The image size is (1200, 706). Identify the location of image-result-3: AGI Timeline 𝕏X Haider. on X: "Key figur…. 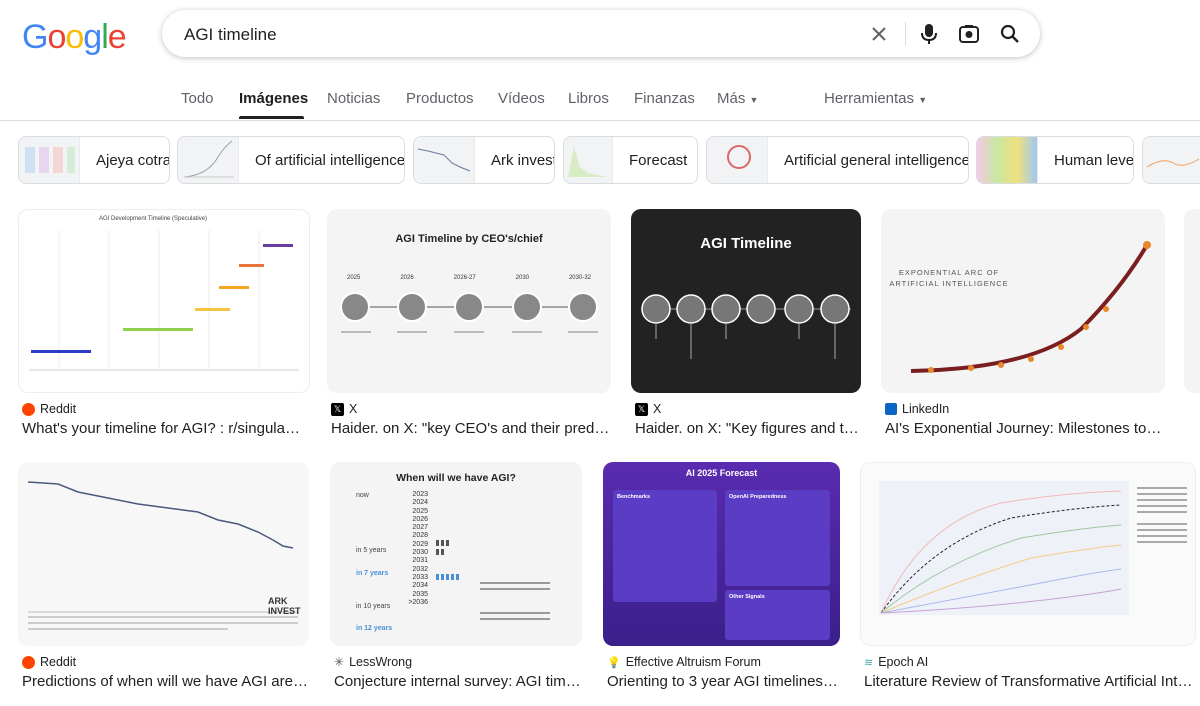
(746, 323).